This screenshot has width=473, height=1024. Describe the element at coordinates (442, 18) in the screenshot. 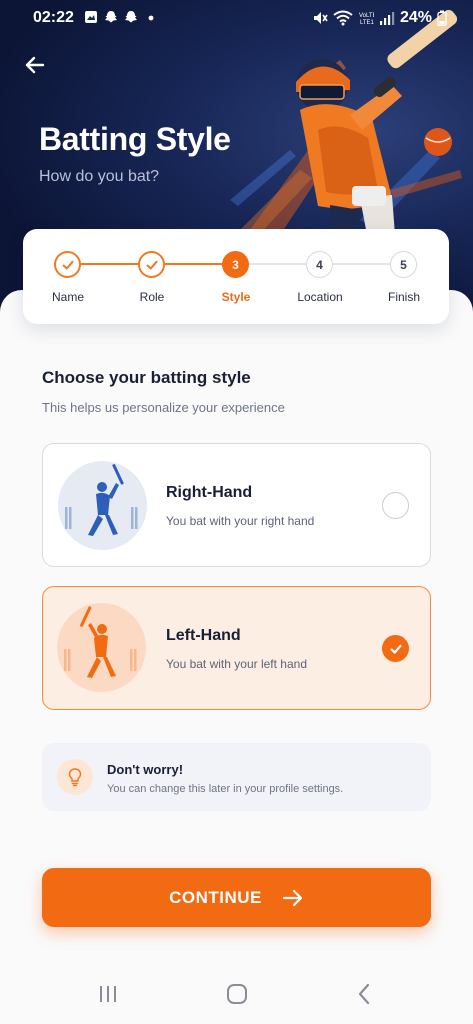

I see `battery-icon` at that location.